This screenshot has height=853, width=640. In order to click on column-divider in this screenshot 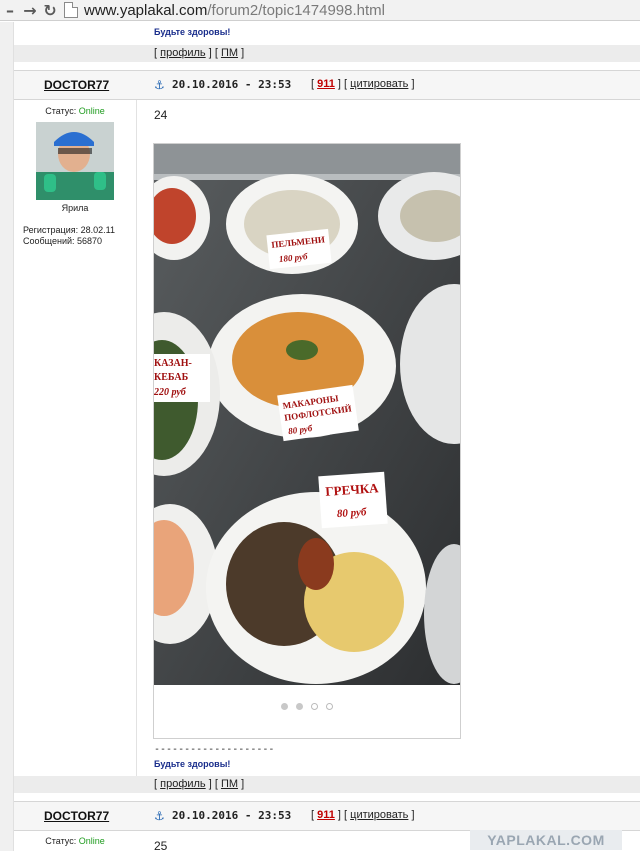, I will do `click(136, 440)`.